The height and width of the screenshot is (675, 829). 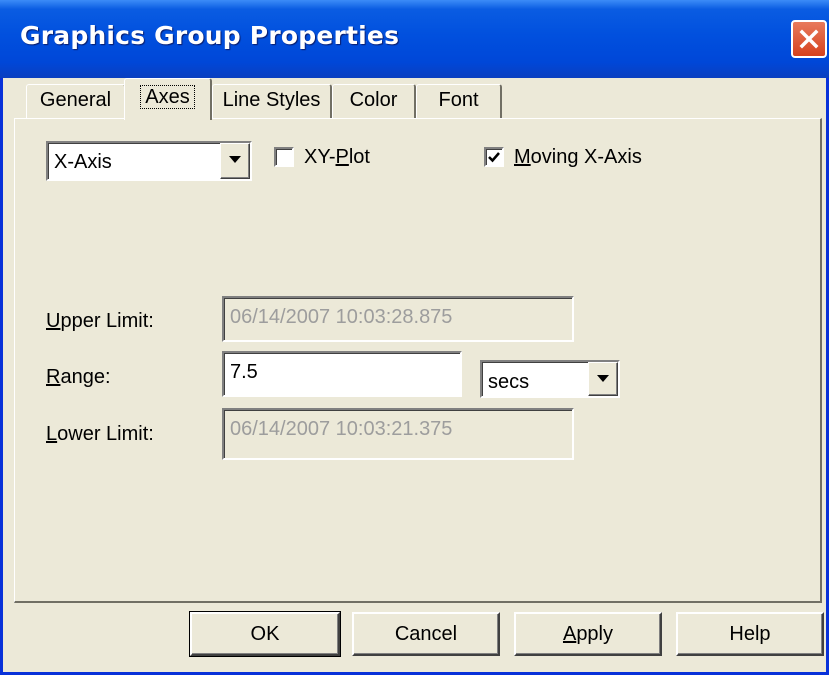 What do you see at coordinates (53, 377) in the screenshot?
I see `range-label-key: R` at bounding box center [53, 377].